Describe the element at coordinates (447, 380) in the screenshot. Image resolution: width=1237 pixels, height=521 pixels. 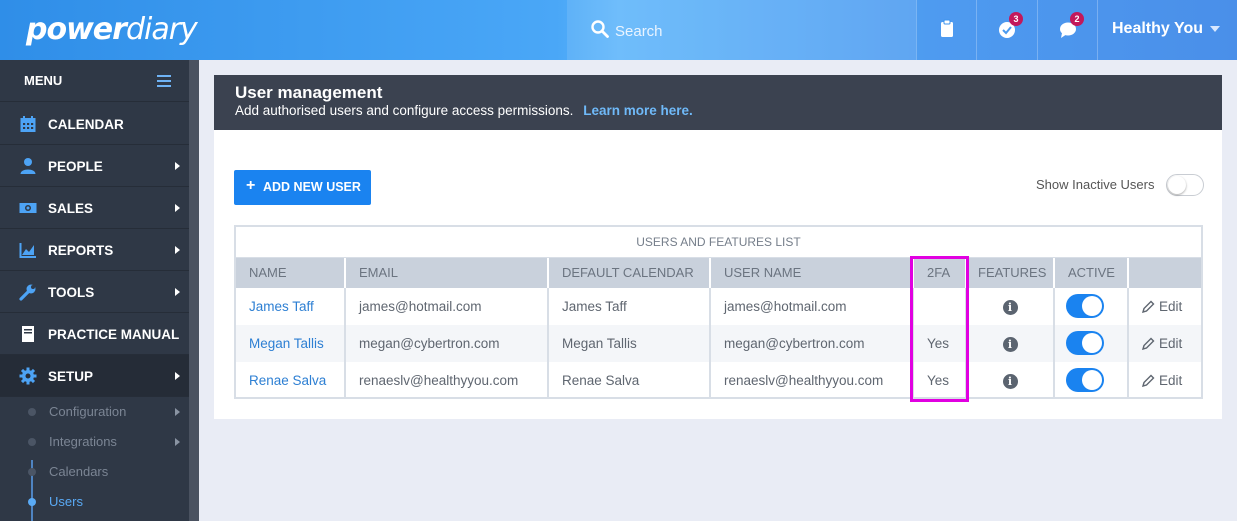
I see `user-email: renaeslv@healthyyou.com` at that location.